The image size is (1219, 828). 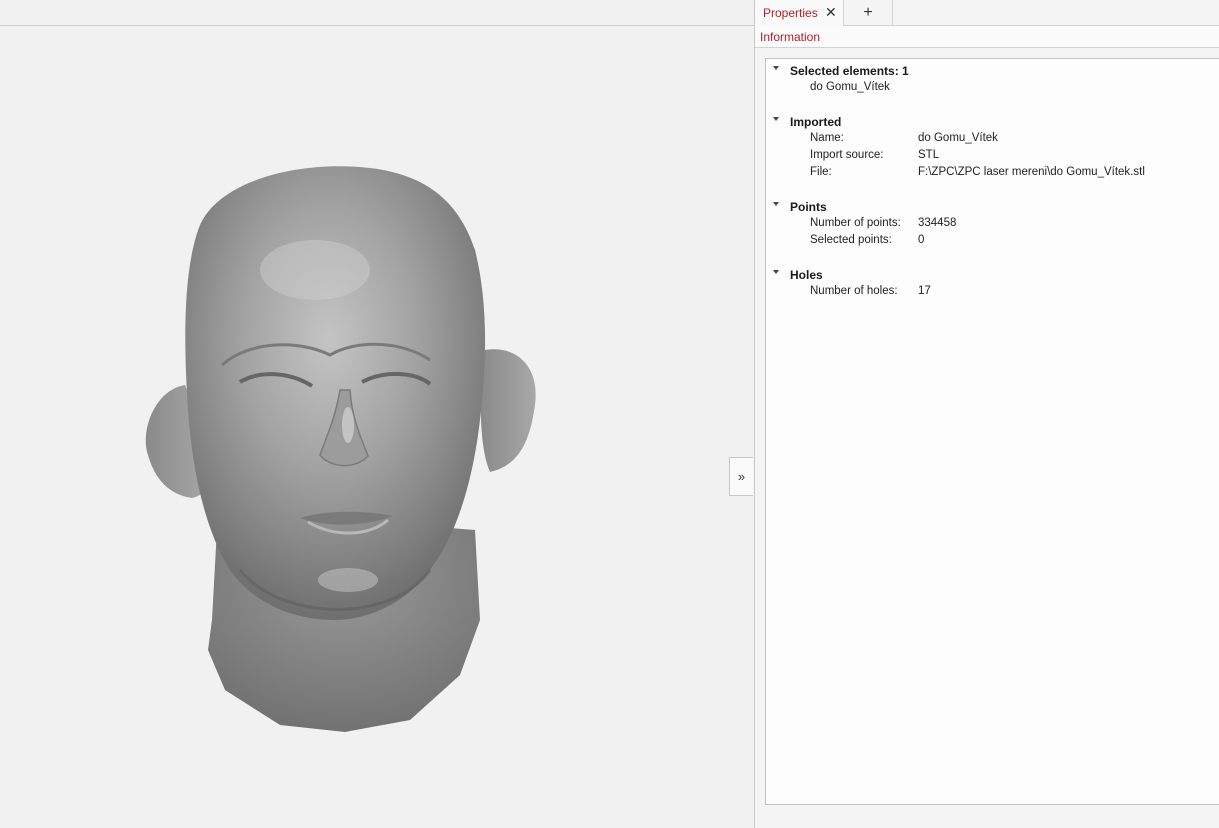 What do you see at coordinates (987, 13) in the screenshot?
I see `panel-tabbar: Properties ✕ +` at bounding box center [987, 13].